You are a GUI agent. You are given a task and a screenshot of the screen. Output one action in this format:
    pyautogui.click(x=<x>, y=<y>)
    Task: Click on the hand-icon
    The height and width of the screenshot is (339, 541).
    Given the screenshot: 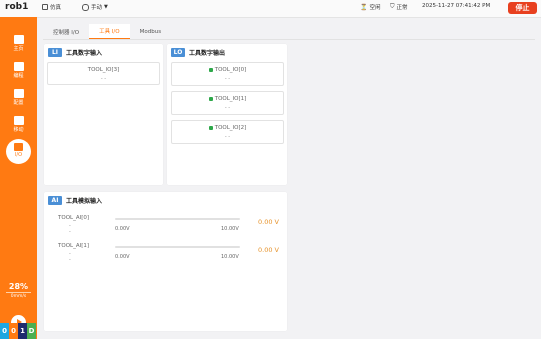 What is the action you would take?
    pyautogui.click(x=85, y=7)
    